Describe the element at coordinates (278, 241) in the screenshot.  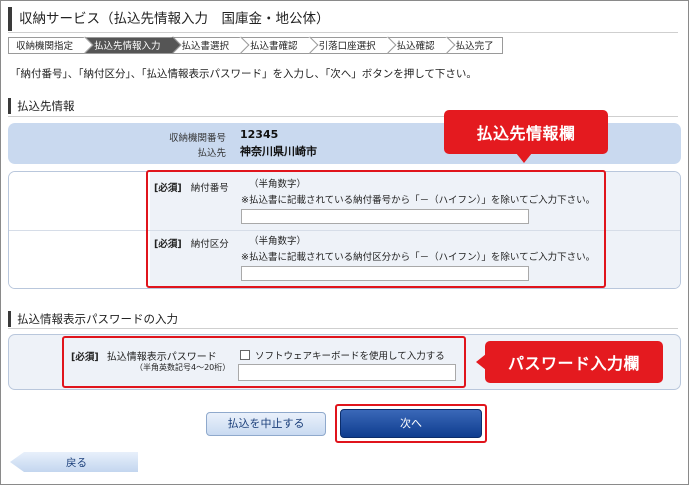
I see `payment-category-type-hint: （半角数字）` at that location.